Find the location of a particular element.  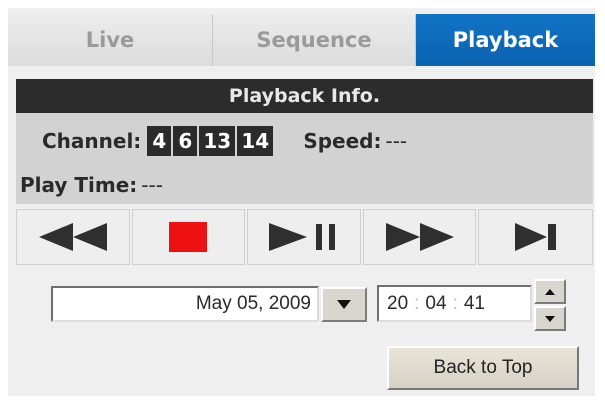

play-pause-button is located at coordinates (304, 237).